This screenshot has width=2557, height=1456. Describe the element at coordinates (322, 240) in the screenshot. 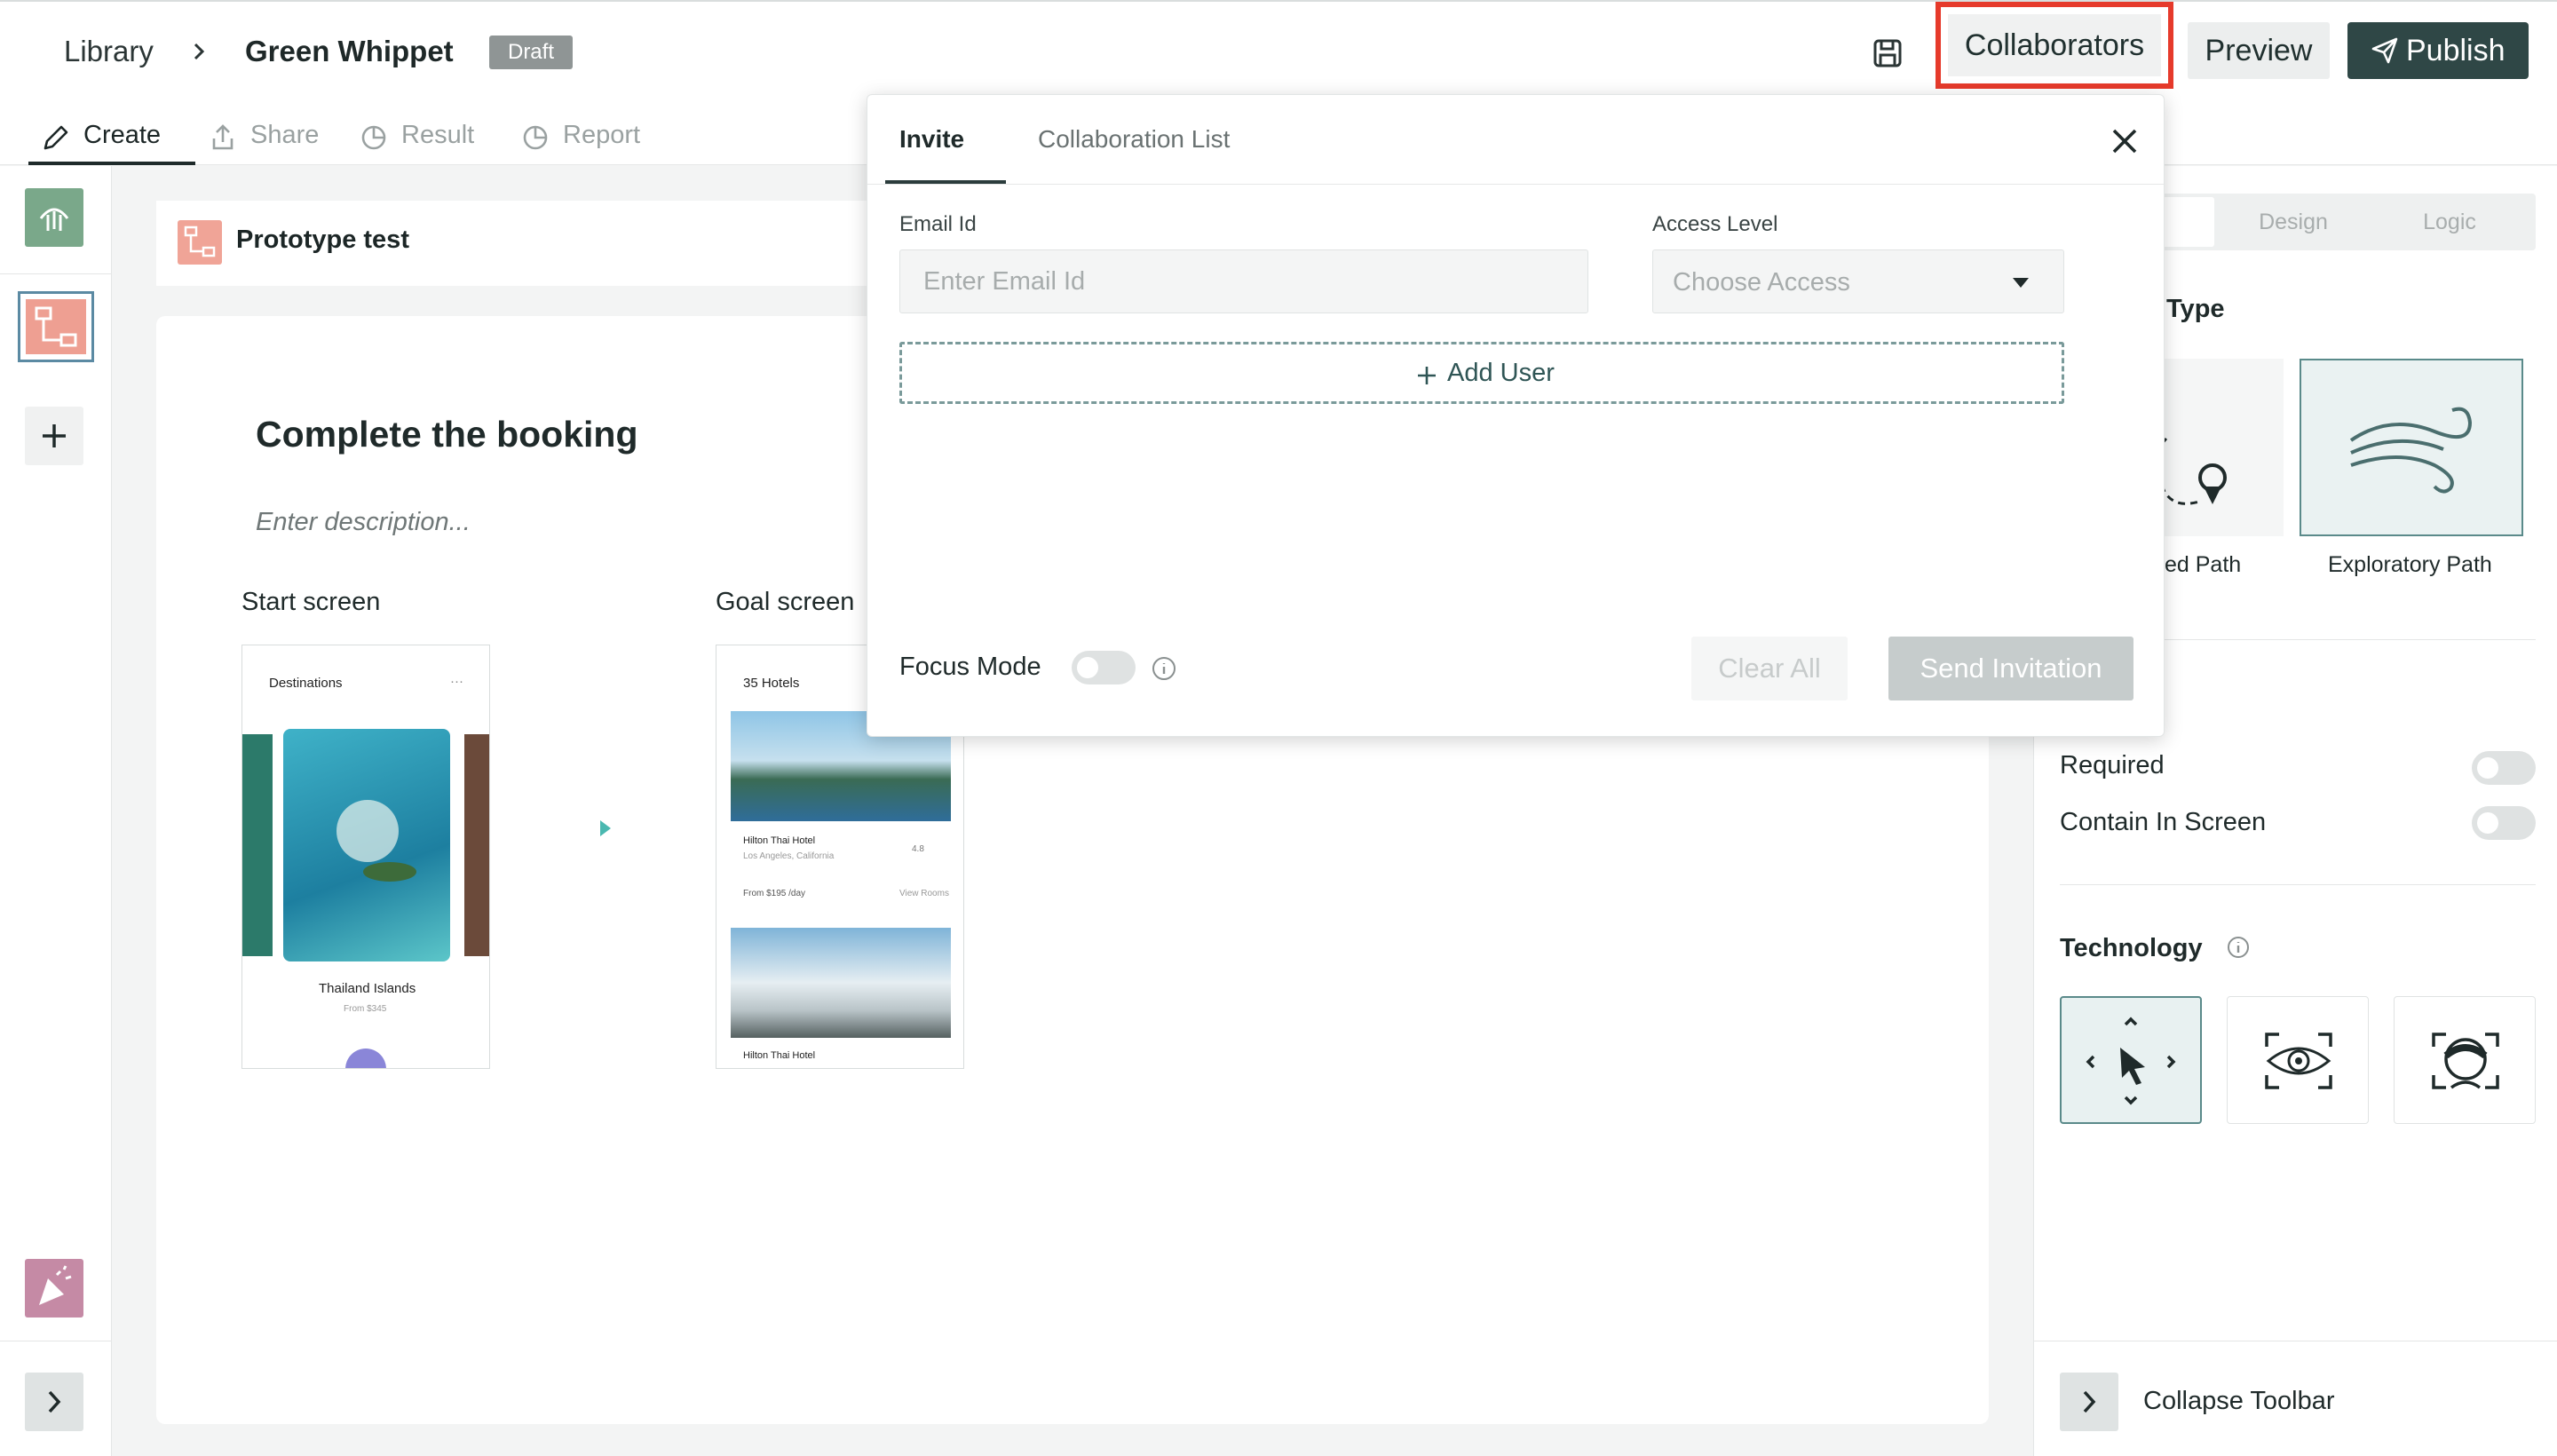

I see `block-title: Prototype test` at that location.